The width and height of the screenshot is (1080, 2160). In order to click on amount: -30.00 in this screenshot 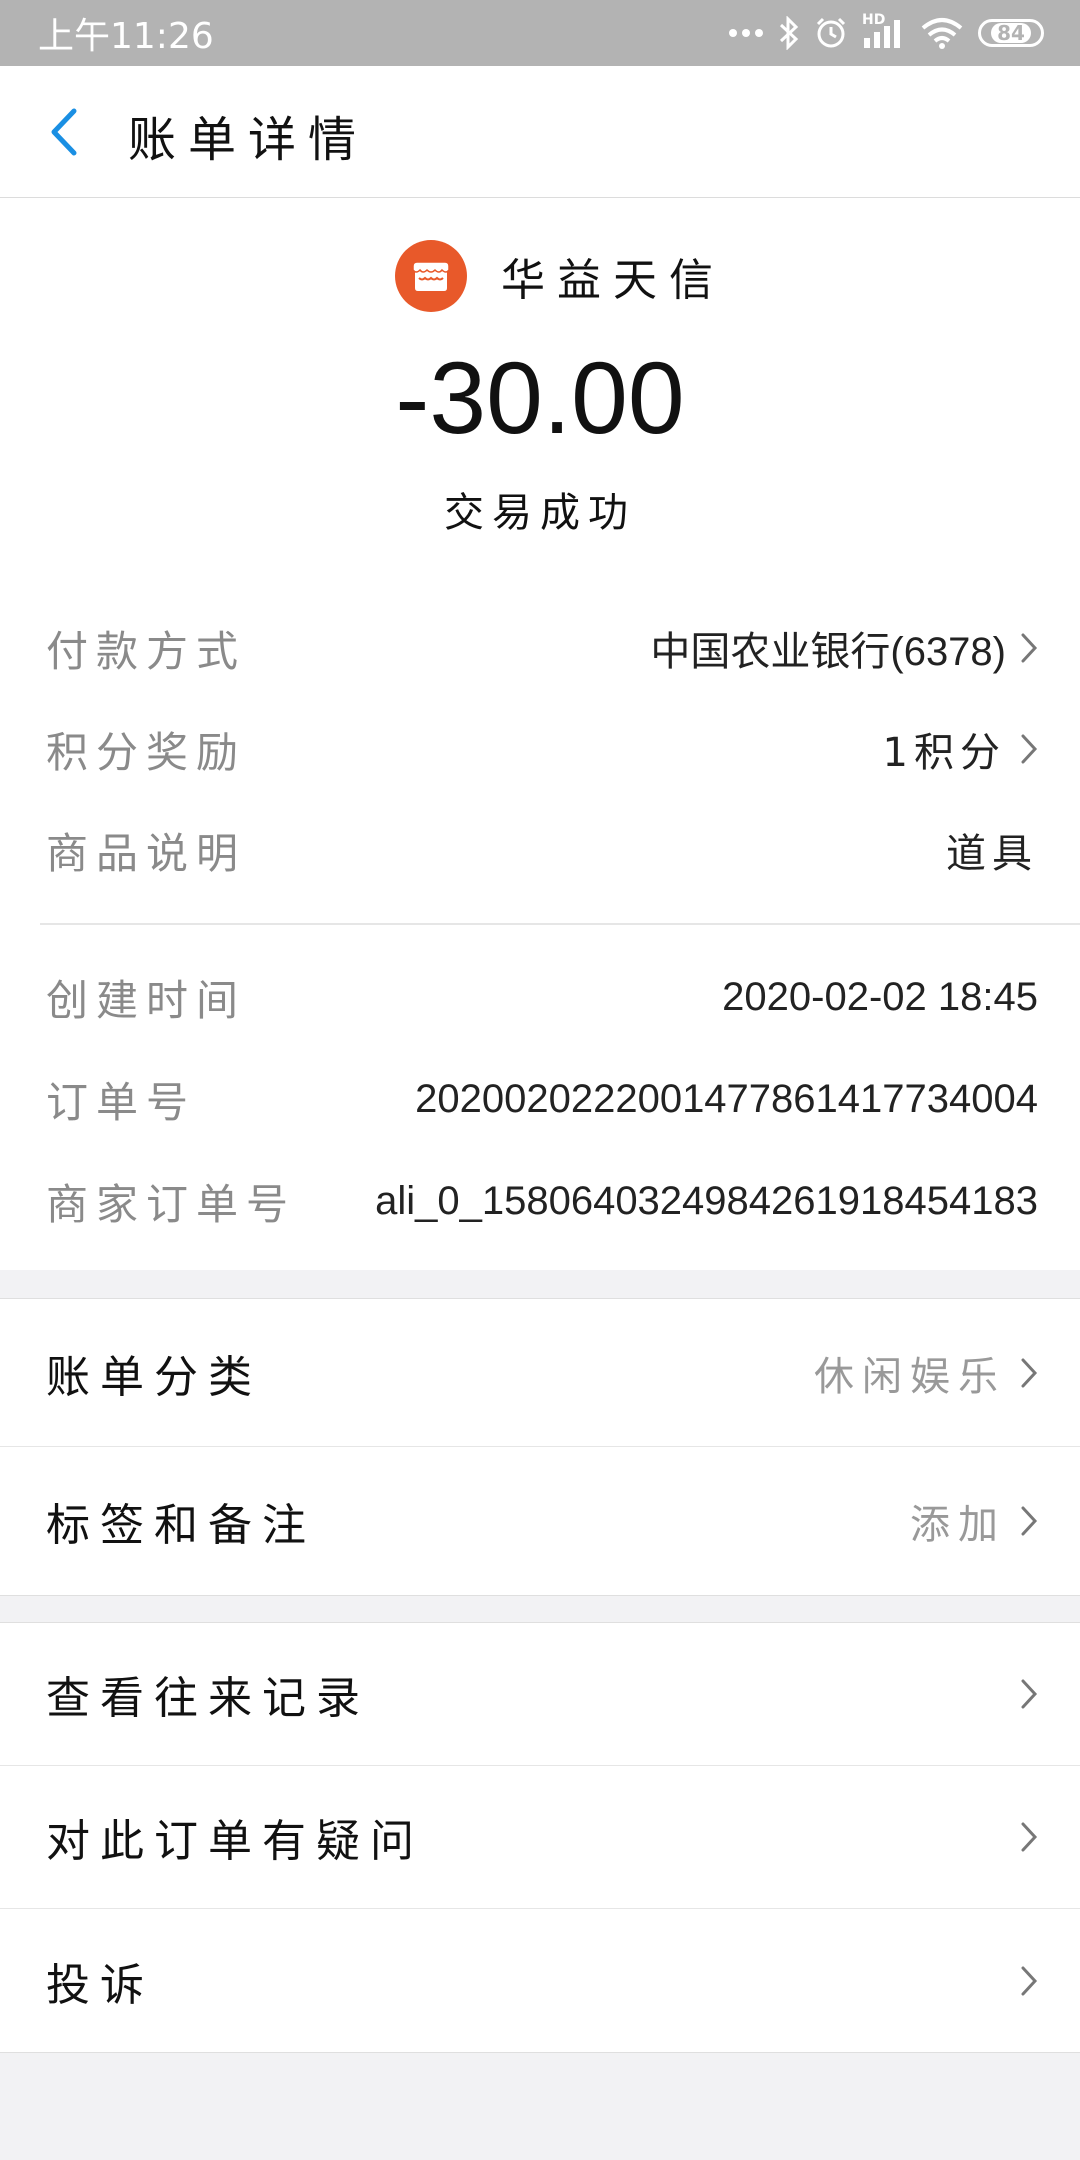, I will do `click(540, 398)`.